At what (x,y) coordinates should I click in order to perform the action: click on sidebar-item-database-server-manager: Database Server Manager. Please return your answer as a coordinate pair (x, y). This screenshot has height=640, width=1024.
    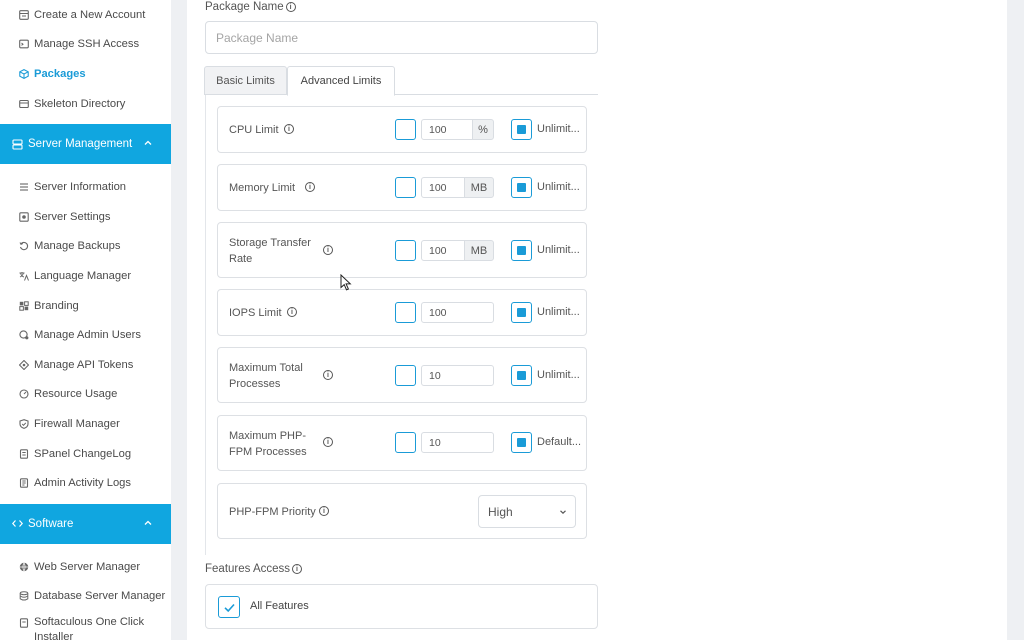
    Looking at the image, I should click on (85, 597).